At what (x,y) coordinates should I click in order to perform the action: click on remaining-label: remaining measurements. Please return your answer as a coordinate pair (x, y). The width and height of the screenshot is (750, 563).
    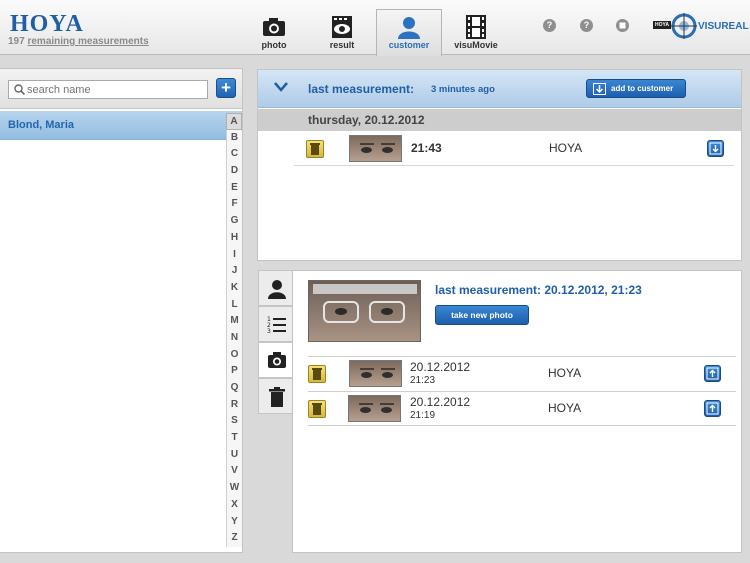
    Looking at the image, I should click on (87, 41).